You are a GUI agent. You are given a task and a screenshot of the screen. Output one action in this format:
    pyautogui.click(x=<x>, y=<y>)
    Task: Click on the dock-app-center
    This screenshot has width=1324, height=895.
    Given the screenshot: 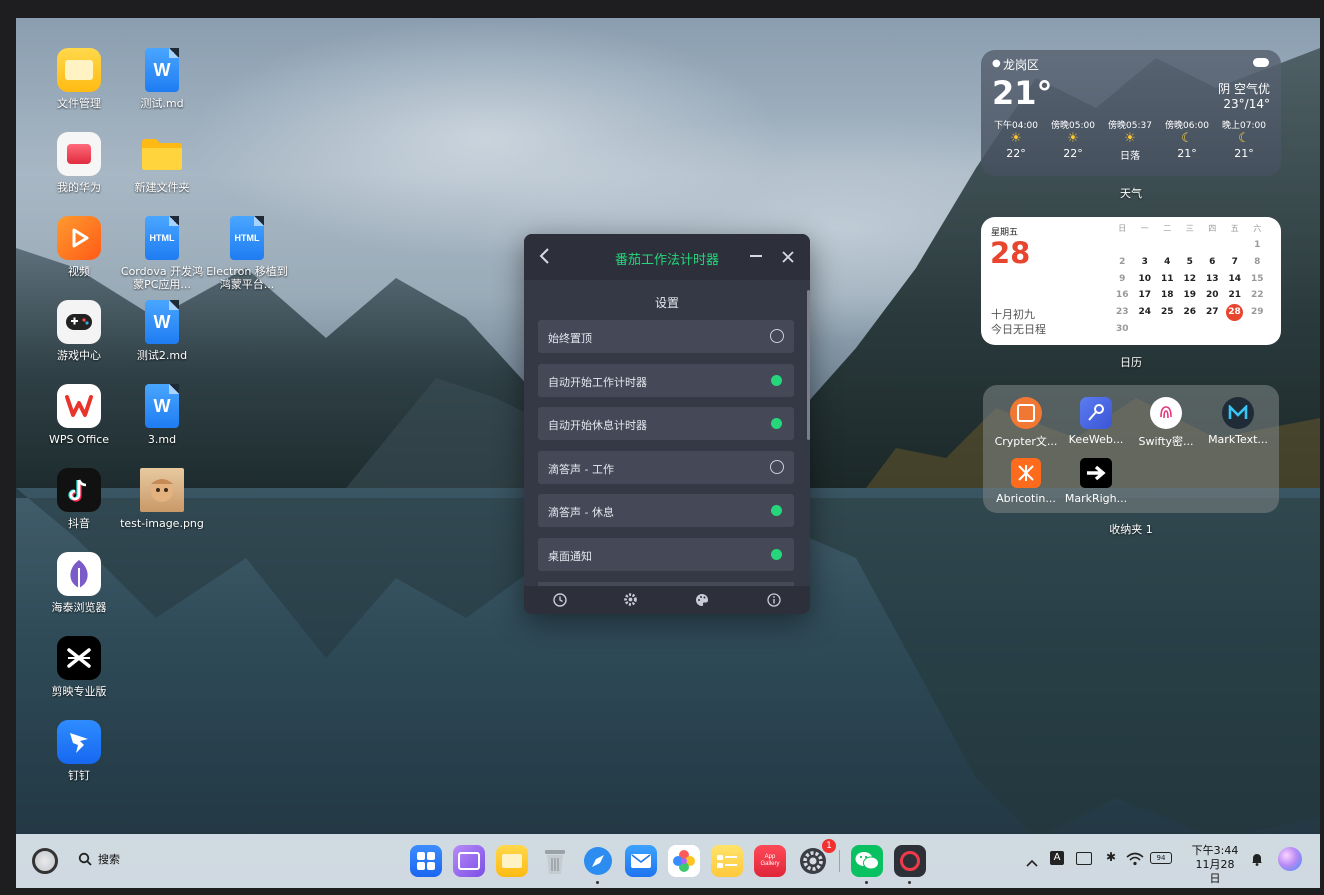 What is the action you would take?
    pyautogui.click(x=426, y=861)
    